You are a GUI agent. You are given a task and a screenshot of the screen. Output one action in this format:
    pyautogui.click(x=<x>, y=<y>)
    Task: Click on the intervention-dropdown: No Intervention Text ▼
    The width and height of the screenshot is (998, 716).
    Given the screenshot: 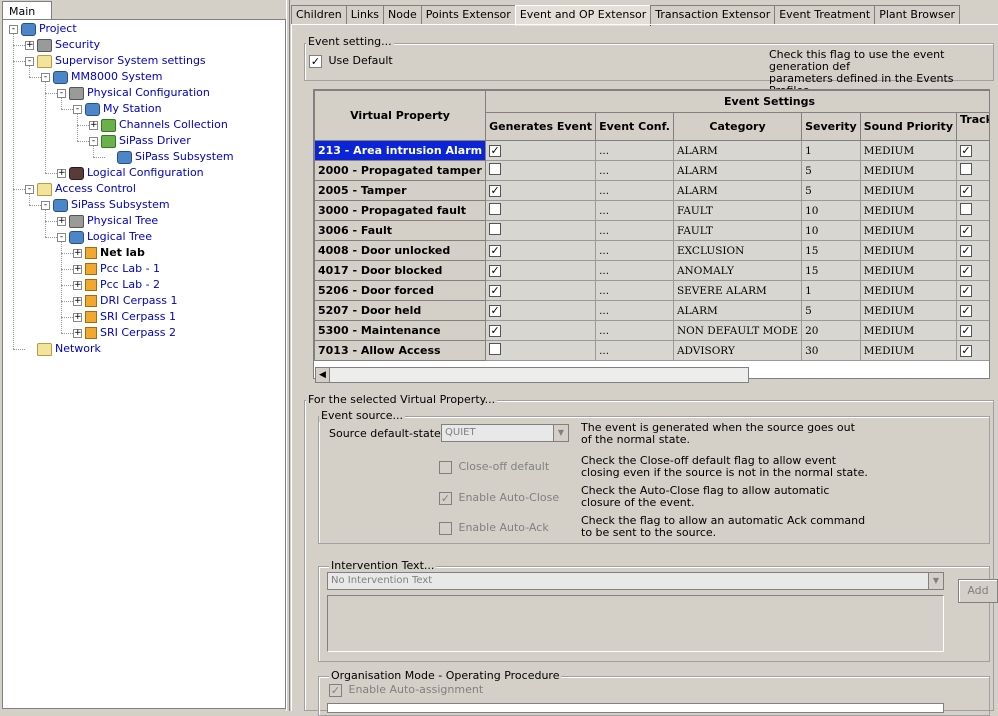 What is the action you would take?
    pyautogui.click(x=635, y=581)
    